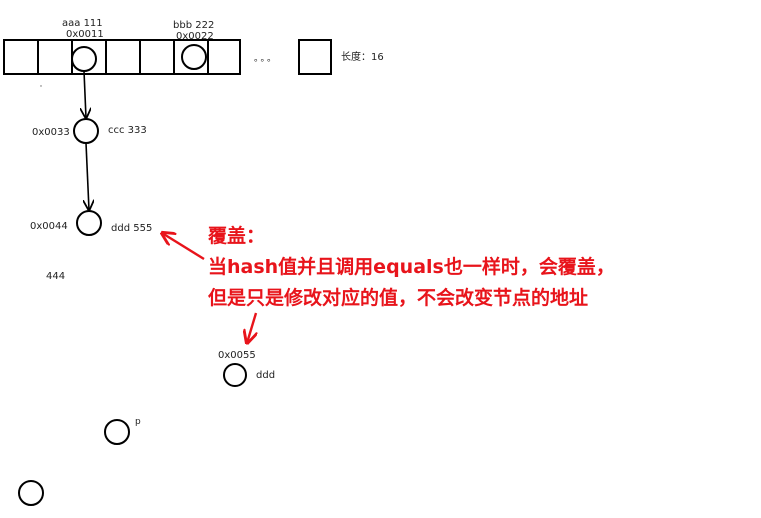  I want to click on node-bottom, so click(31, 493).